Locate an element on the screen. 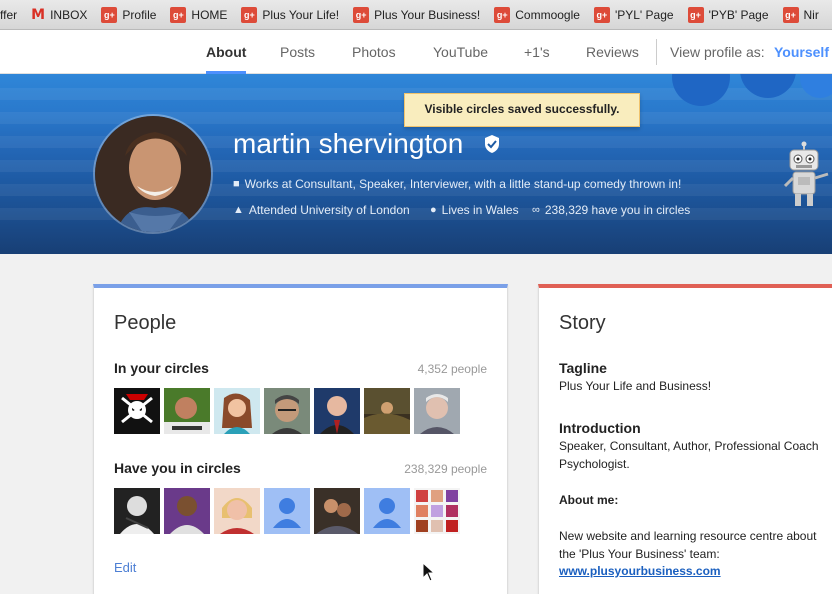 This screenshot has width=832, height=594. profile-location-text: Lives in Wales is located at coordinates (480, 210).